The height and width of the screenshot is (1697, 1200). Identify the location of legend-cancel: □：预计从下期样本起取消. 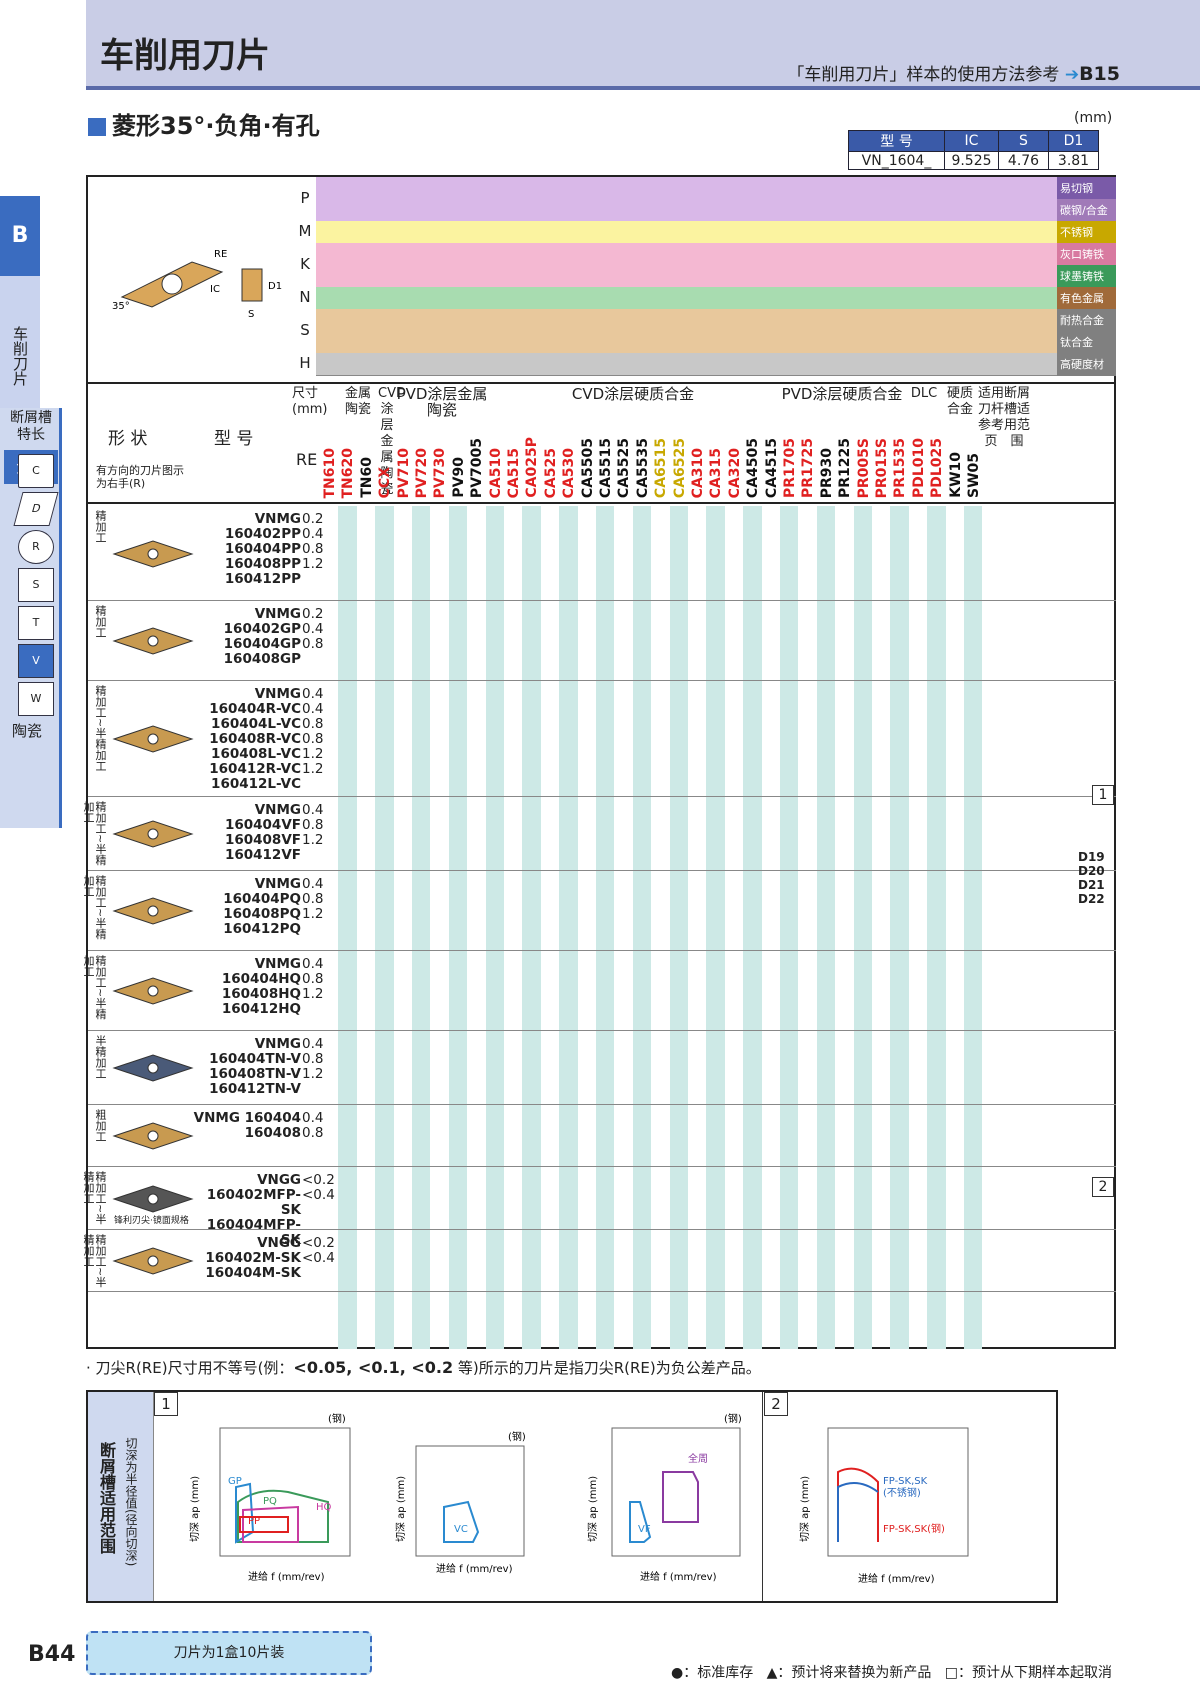
(1028, 1673).